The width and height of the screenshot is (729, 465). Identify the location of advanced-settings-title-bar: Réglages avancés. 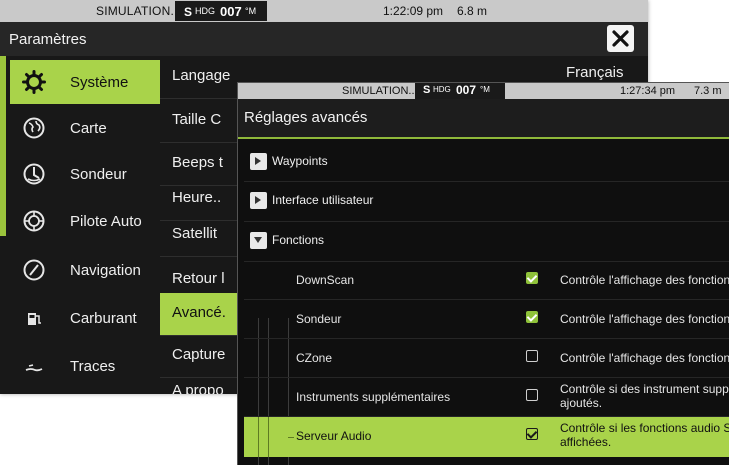
(483, 119).